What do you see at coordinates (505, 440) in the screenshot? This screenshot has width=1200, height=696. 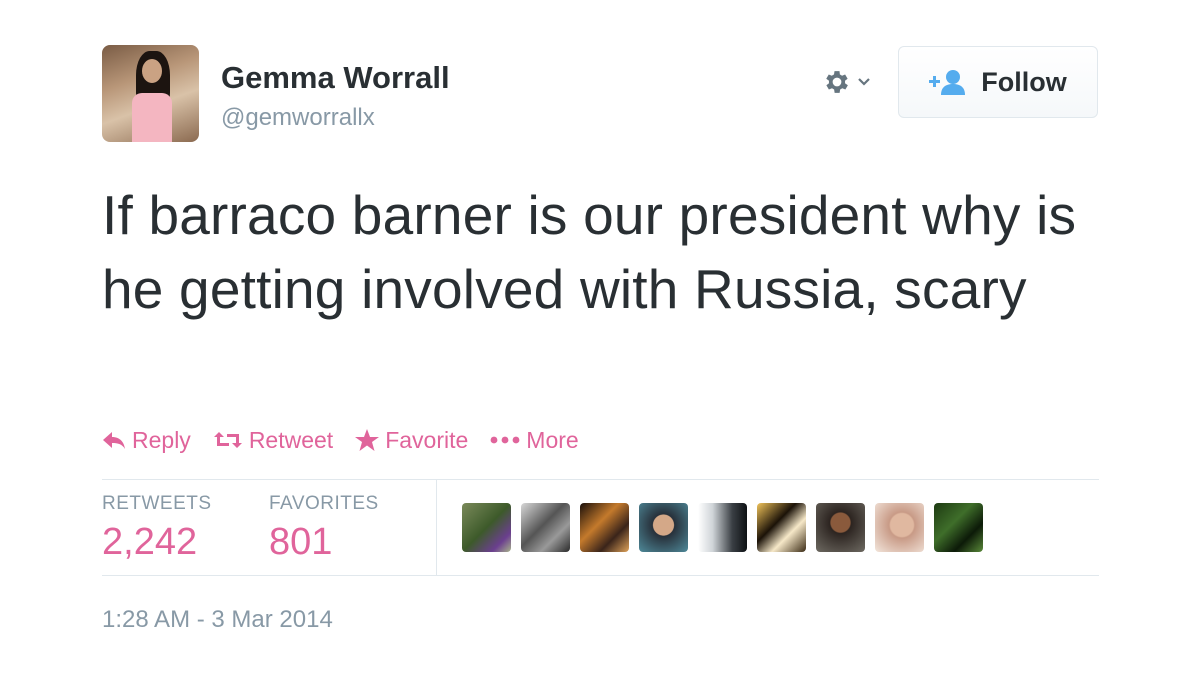 I see `more-dots-icon` at bounding box center [505, 440].